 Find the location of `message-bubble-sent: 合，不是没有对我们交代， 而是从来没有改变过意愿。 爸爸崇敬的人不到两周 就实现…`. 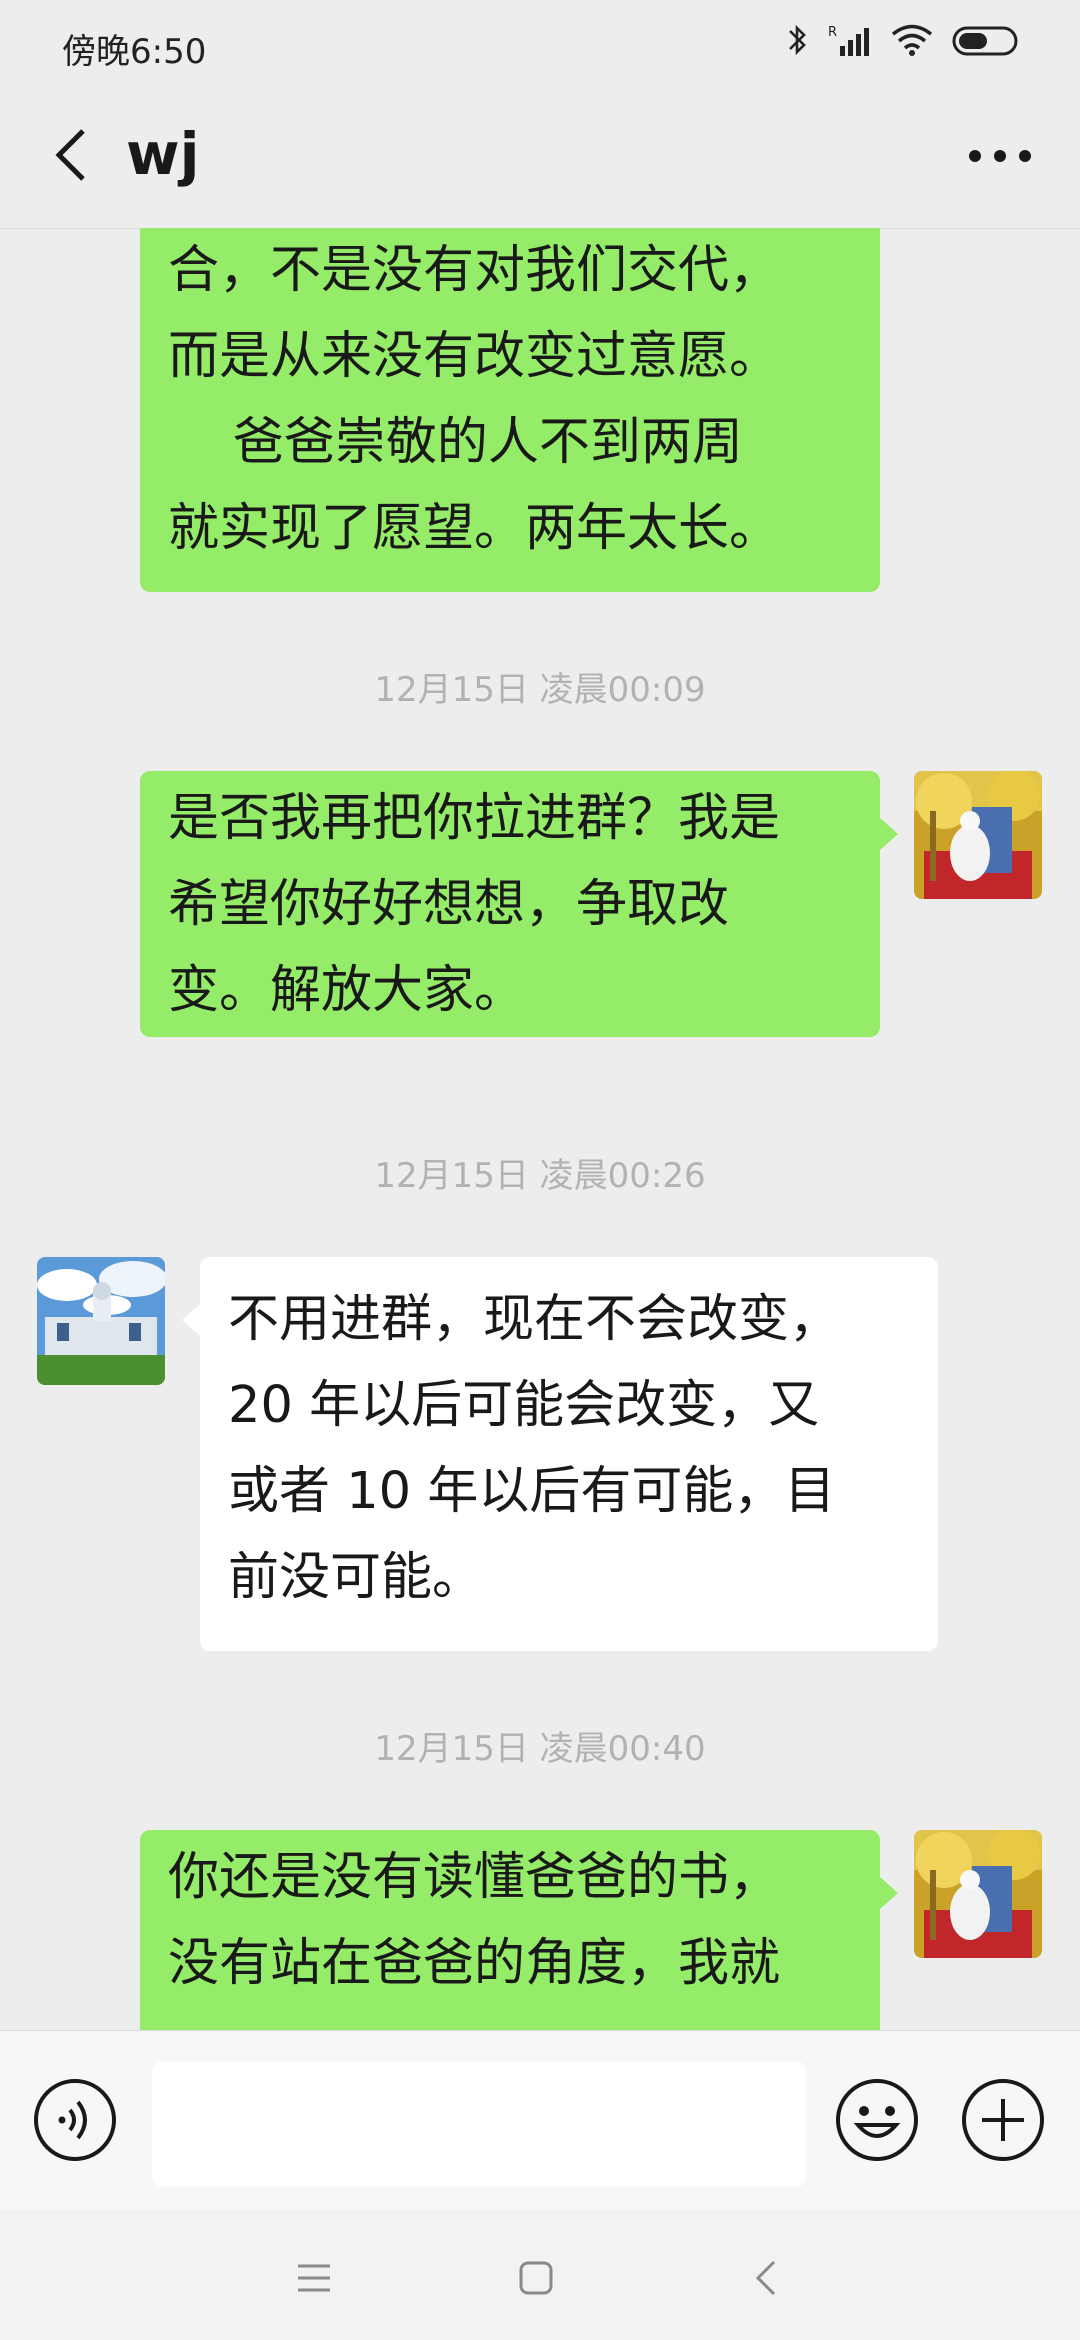

message-bubble-sent: 合，不是没有对我们交代， 而是从来没有改变过意愿。 爸爸崇敬的人不到两周 就实现… is located at coordinates (510, 410).